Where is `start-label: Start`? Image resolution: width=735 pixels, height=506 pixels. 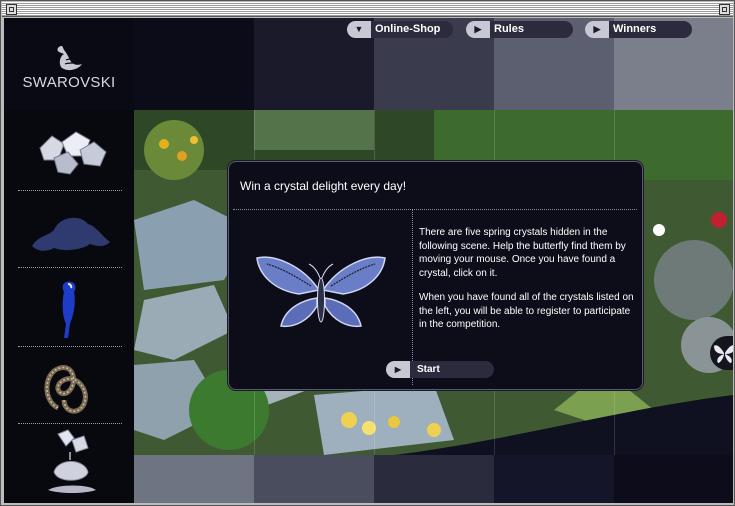 start-label: Start is located at coordinates (428, 369).